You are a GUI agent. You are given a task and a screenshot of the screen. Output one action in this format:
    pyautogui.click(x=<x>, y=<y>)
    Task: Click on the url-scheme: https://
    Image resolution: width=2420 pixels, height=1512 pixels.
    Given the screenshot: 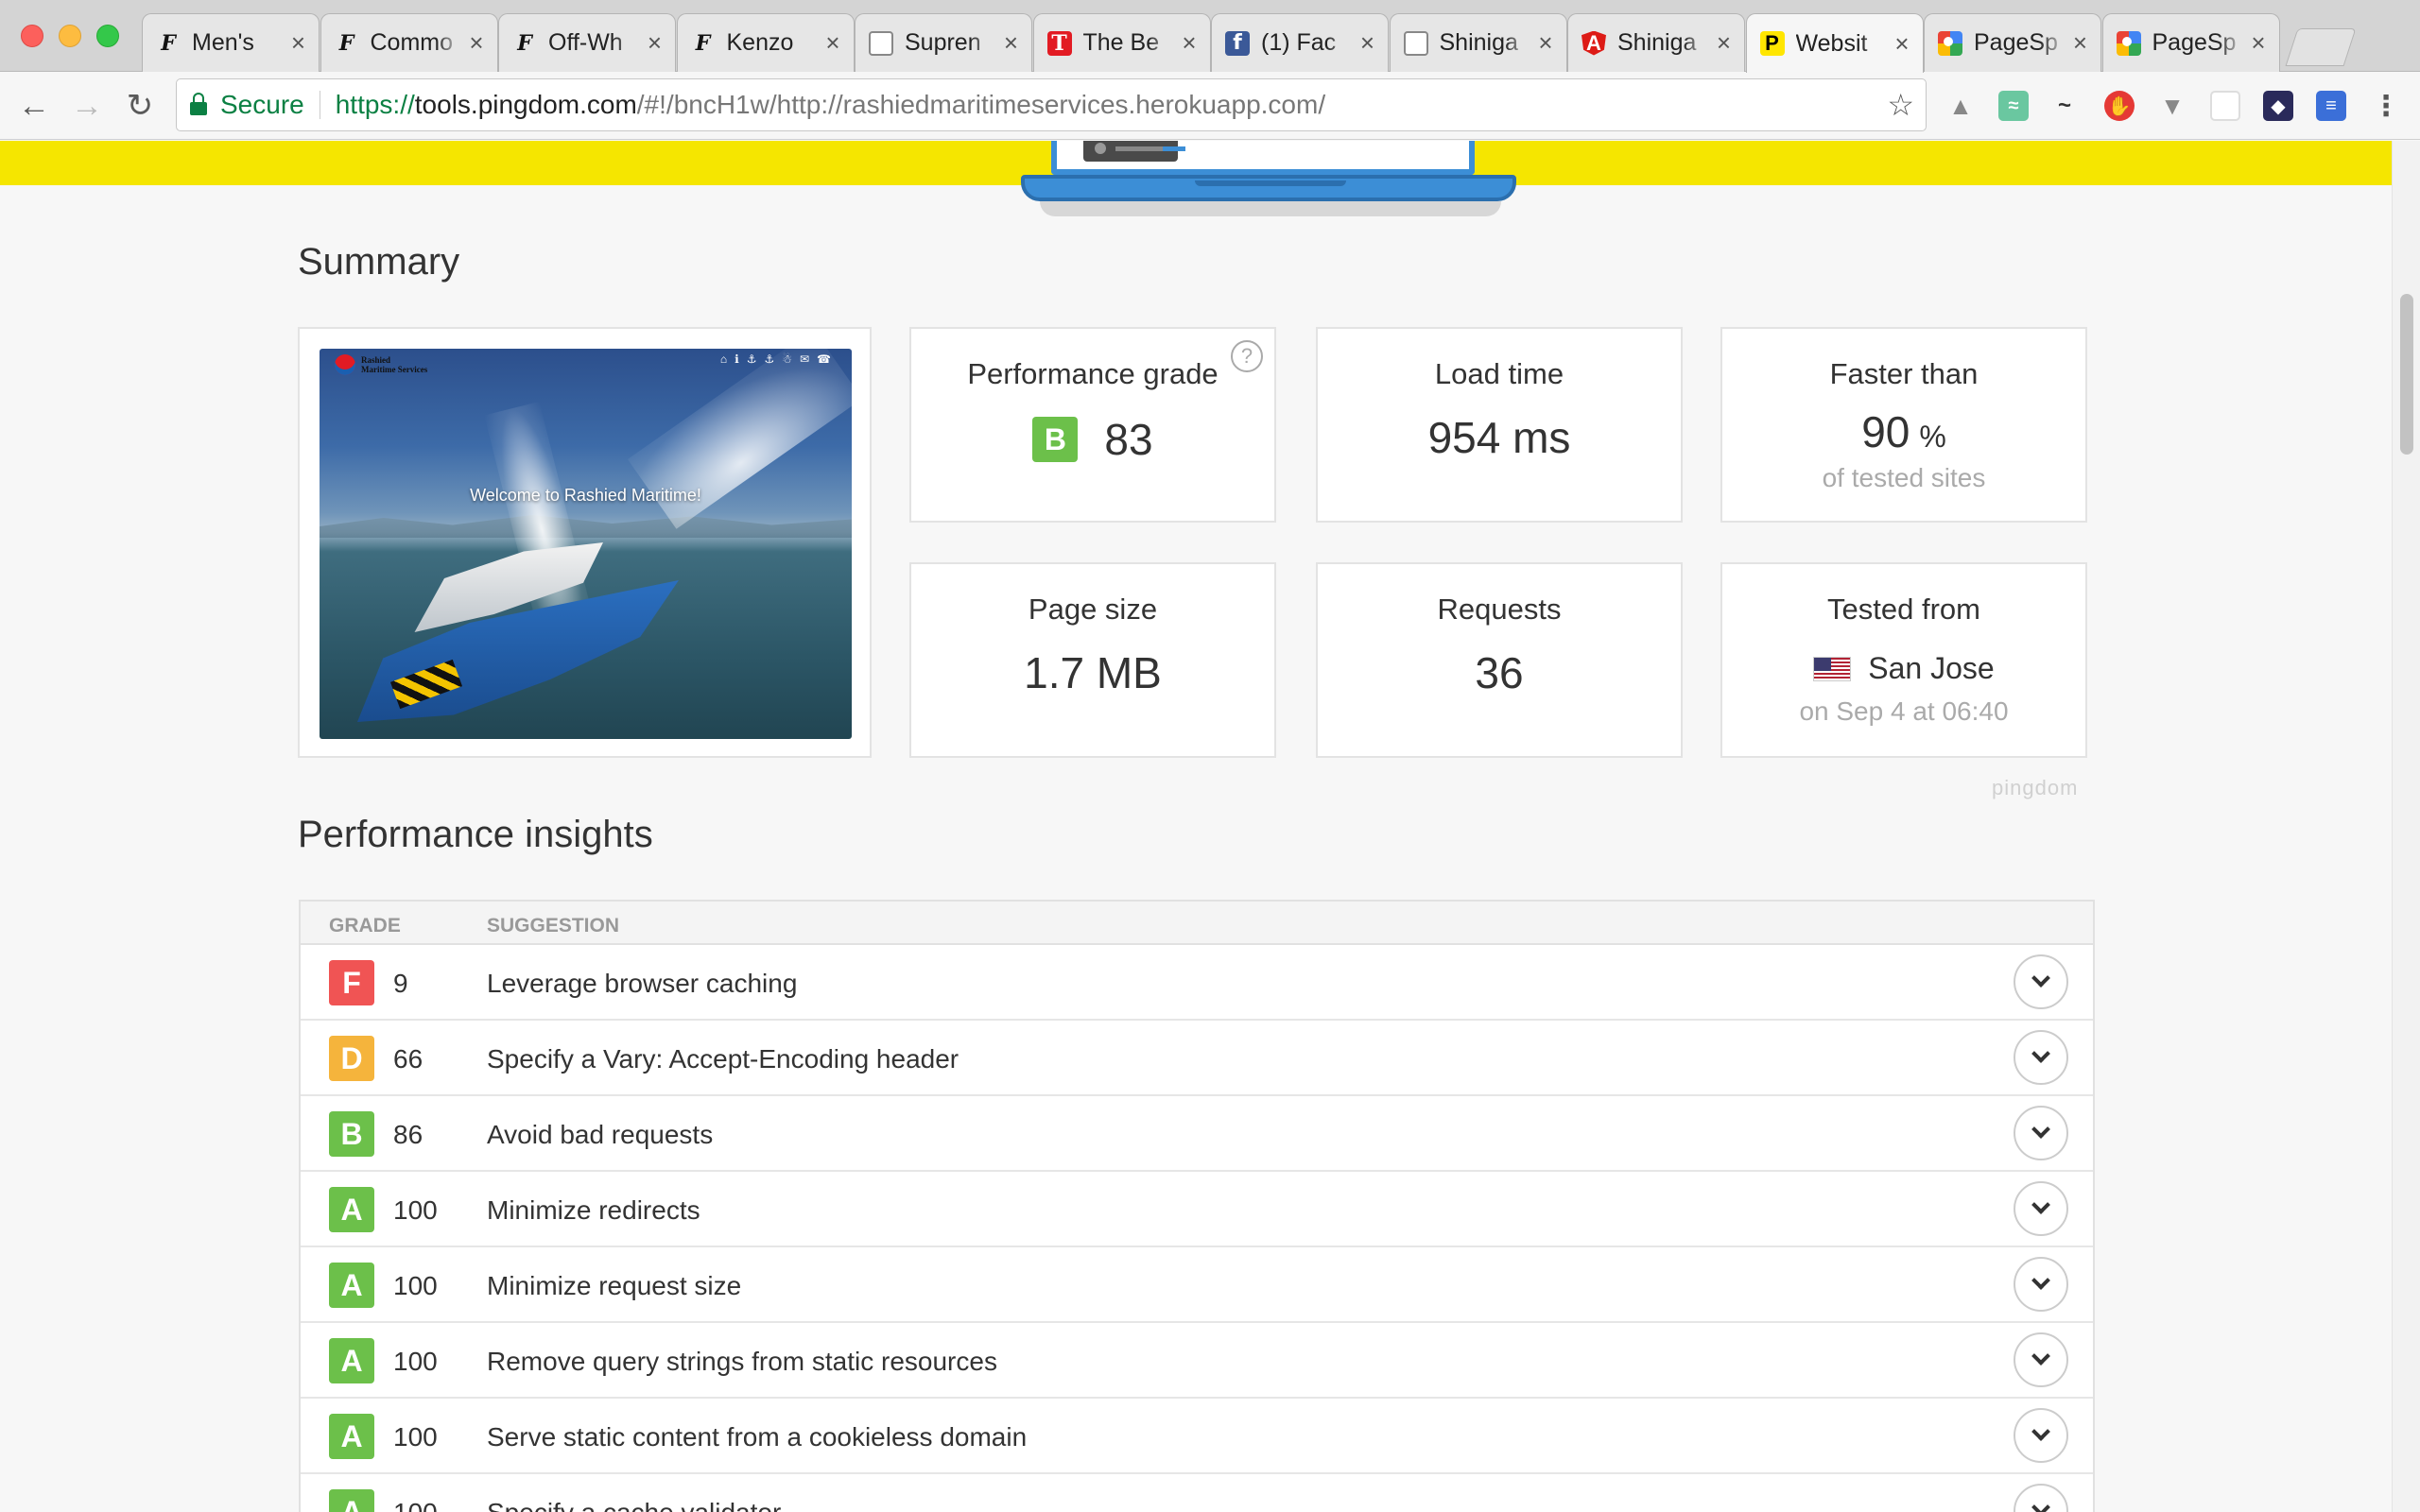 What is the action you would take?
    pyautogui.click(x=375, y=104)
    